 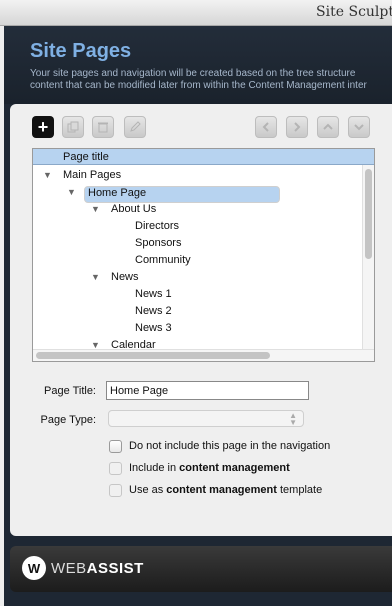 I want to click on cms-template-label-prefix: Use as, so click(x=148, y=490).